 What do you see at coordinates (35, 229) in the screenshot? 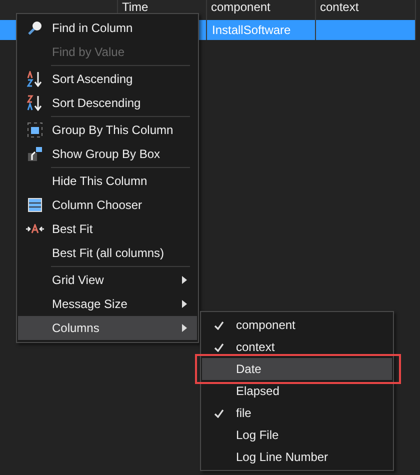
I see `best-fit-icon` at bounding box center [35, 229].